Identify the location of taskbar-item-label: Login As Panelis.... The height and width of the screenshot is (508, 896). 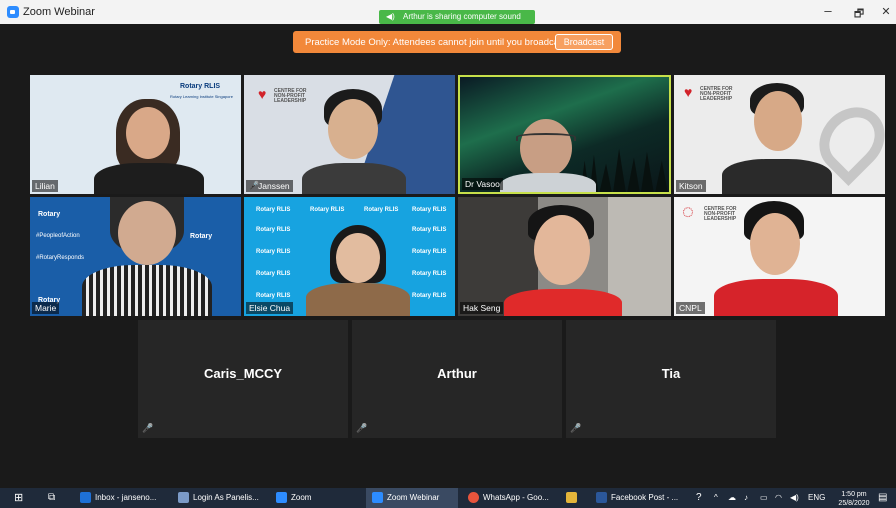
(226, 497).